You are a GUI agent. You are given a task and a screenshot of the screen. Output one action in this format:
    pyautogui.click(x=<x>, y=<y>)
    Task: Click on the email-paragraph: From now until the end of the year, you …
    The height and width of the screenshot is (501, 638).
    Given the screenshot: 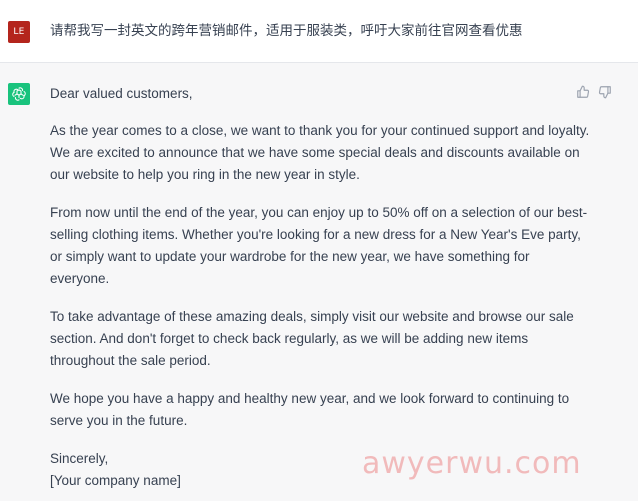 What is the action you would take?
    pyautogui.click(x=319, y=245)
    